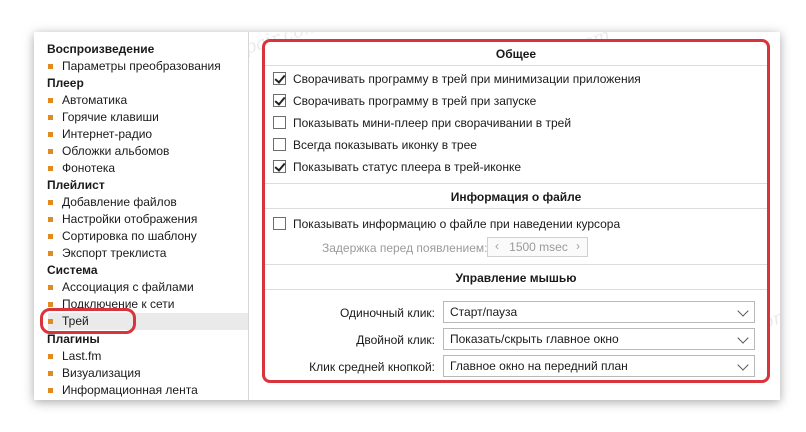 The width and height of the screenshot is (806, 432). Describe the element at coordinates (537, 247) in the screenshot. I see `delay-spinner: 1500 msec ‹ ›` at that location.